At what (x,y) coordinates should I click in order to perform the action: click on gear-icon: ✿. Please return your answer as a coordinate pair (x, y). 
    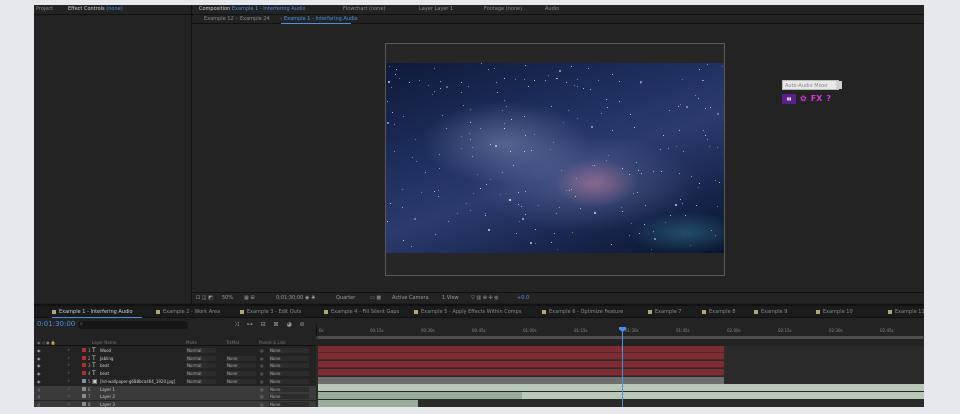
    Looking at the image, I should click on (803, 99).